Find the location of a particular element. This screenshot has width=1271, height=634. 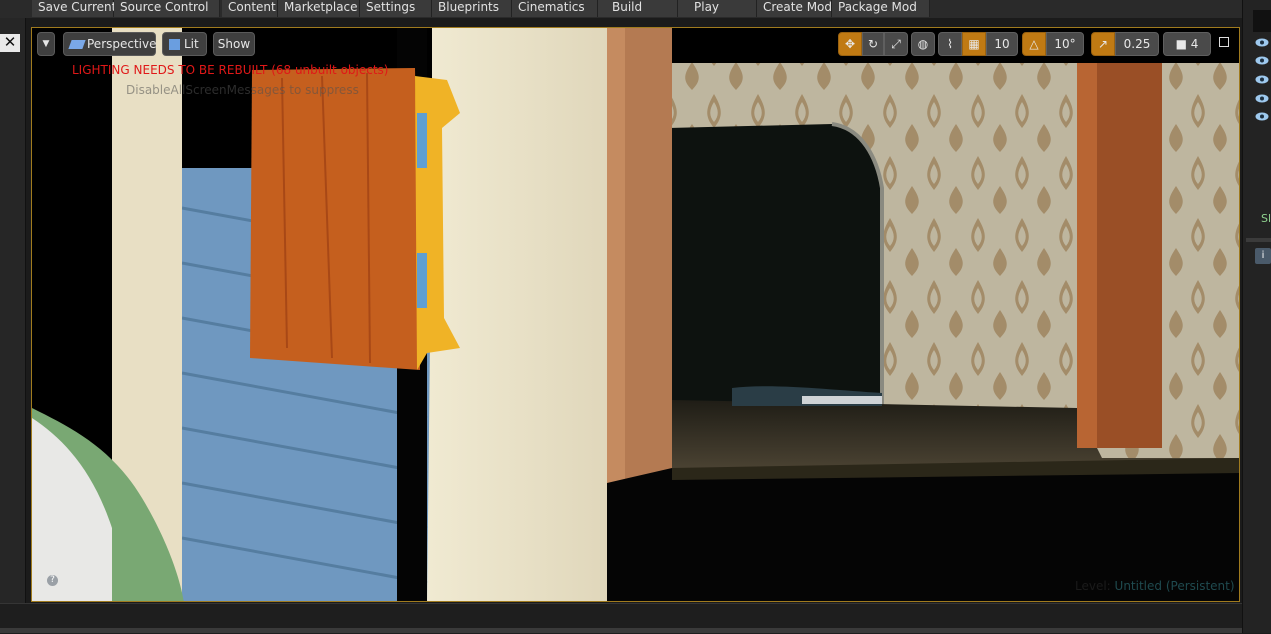

create-mod-button: Create Mod is located at coordinates (794, 8).